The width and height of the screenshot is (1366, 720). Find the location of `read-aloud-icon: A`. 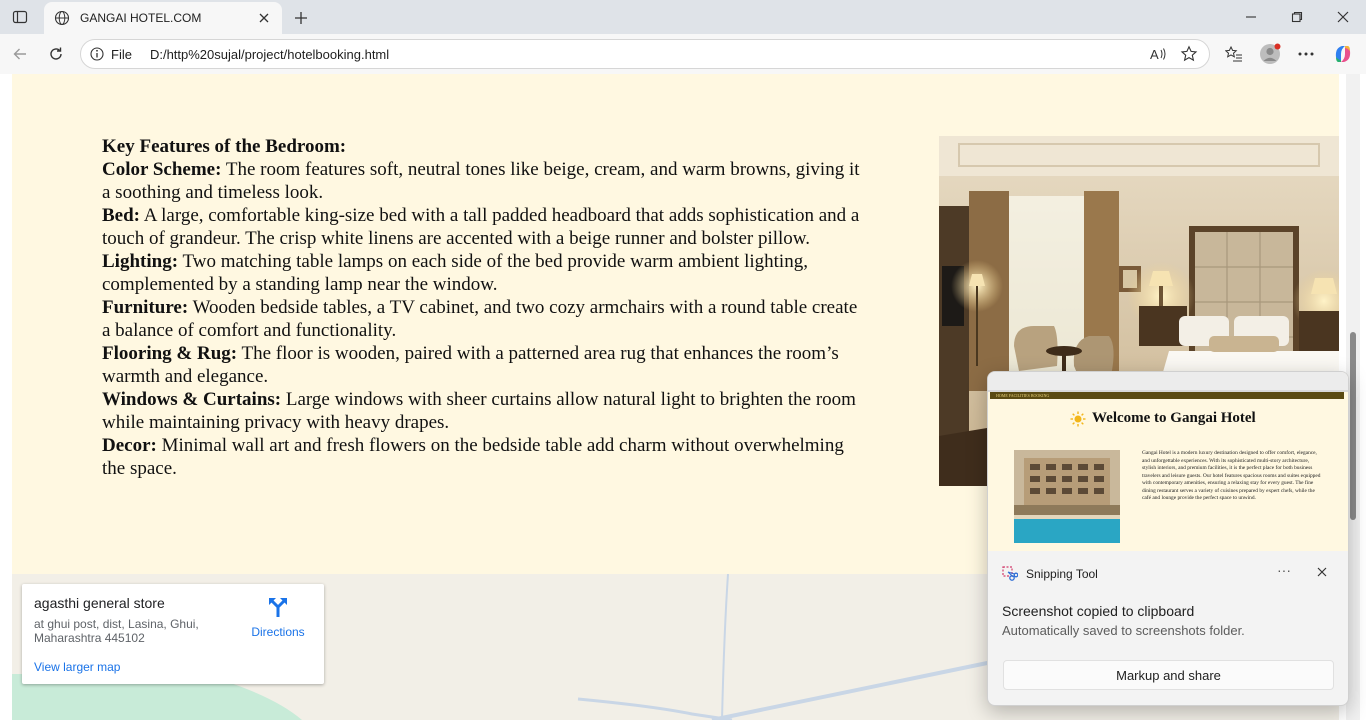

read-aloud-icon: A is located at coordinates (1158, 54).